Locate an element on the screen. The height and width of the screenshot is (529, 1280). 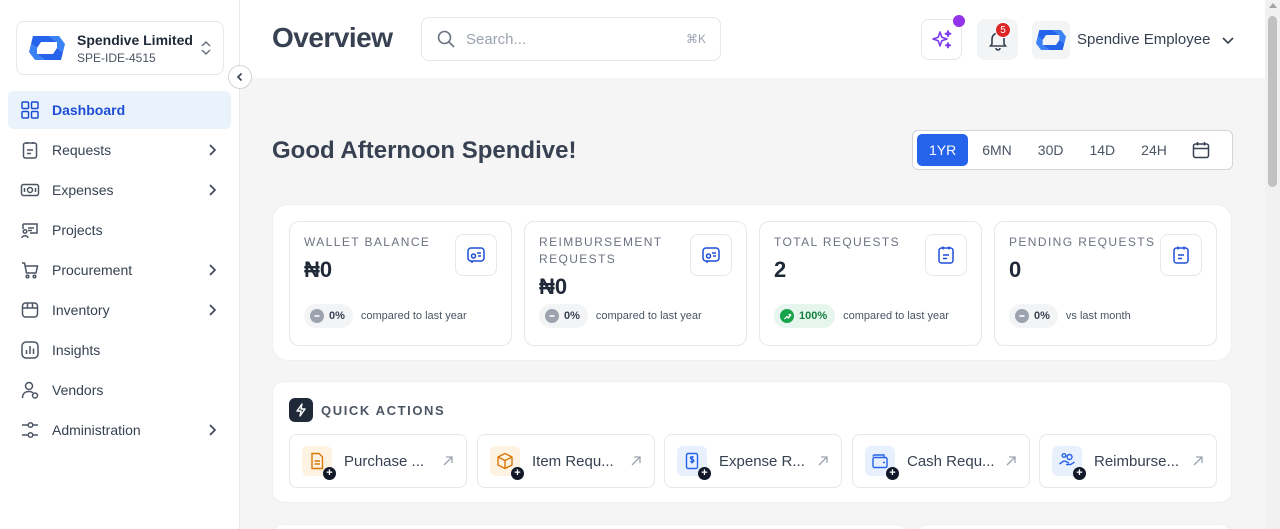
org-switcher: Spendive Limited SPE-IDE-4515 is located at coordinates (120, 48).